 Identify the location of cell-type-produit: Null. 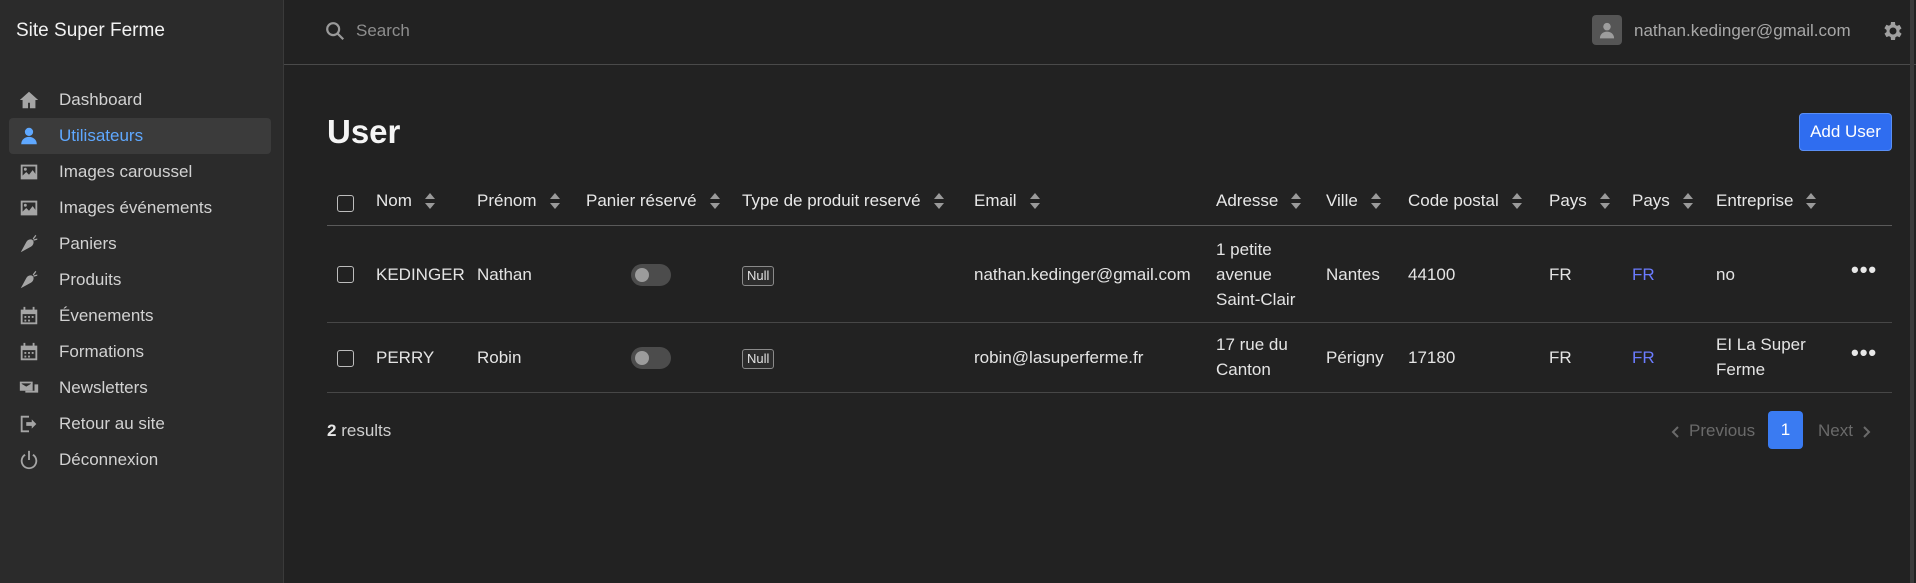
(758, 274).